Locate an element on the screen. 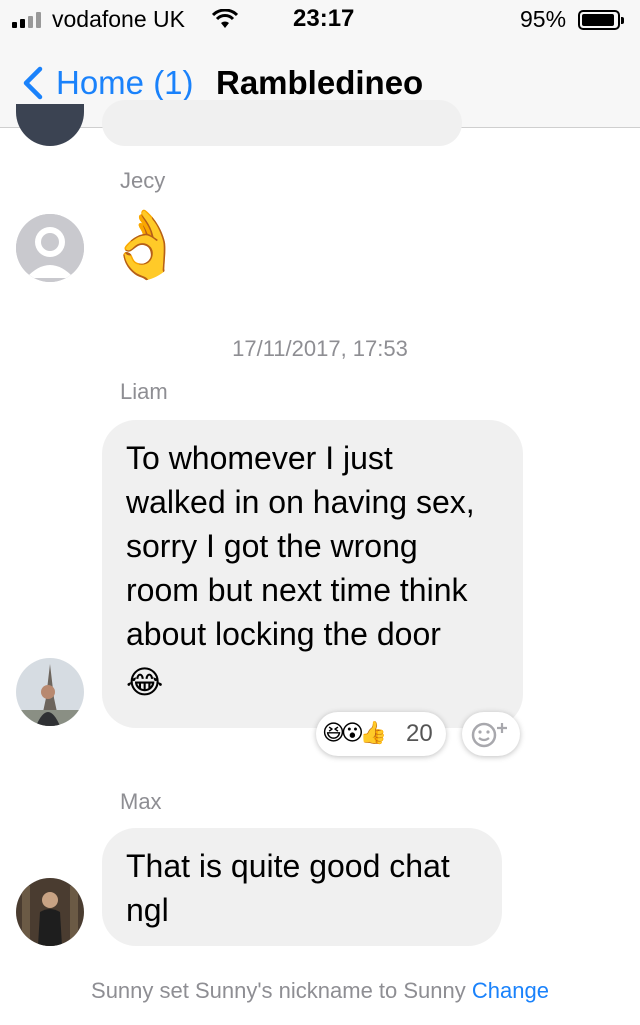  status-bar: vodafone UK 23:17 95% is located at coordinates (320, 20).